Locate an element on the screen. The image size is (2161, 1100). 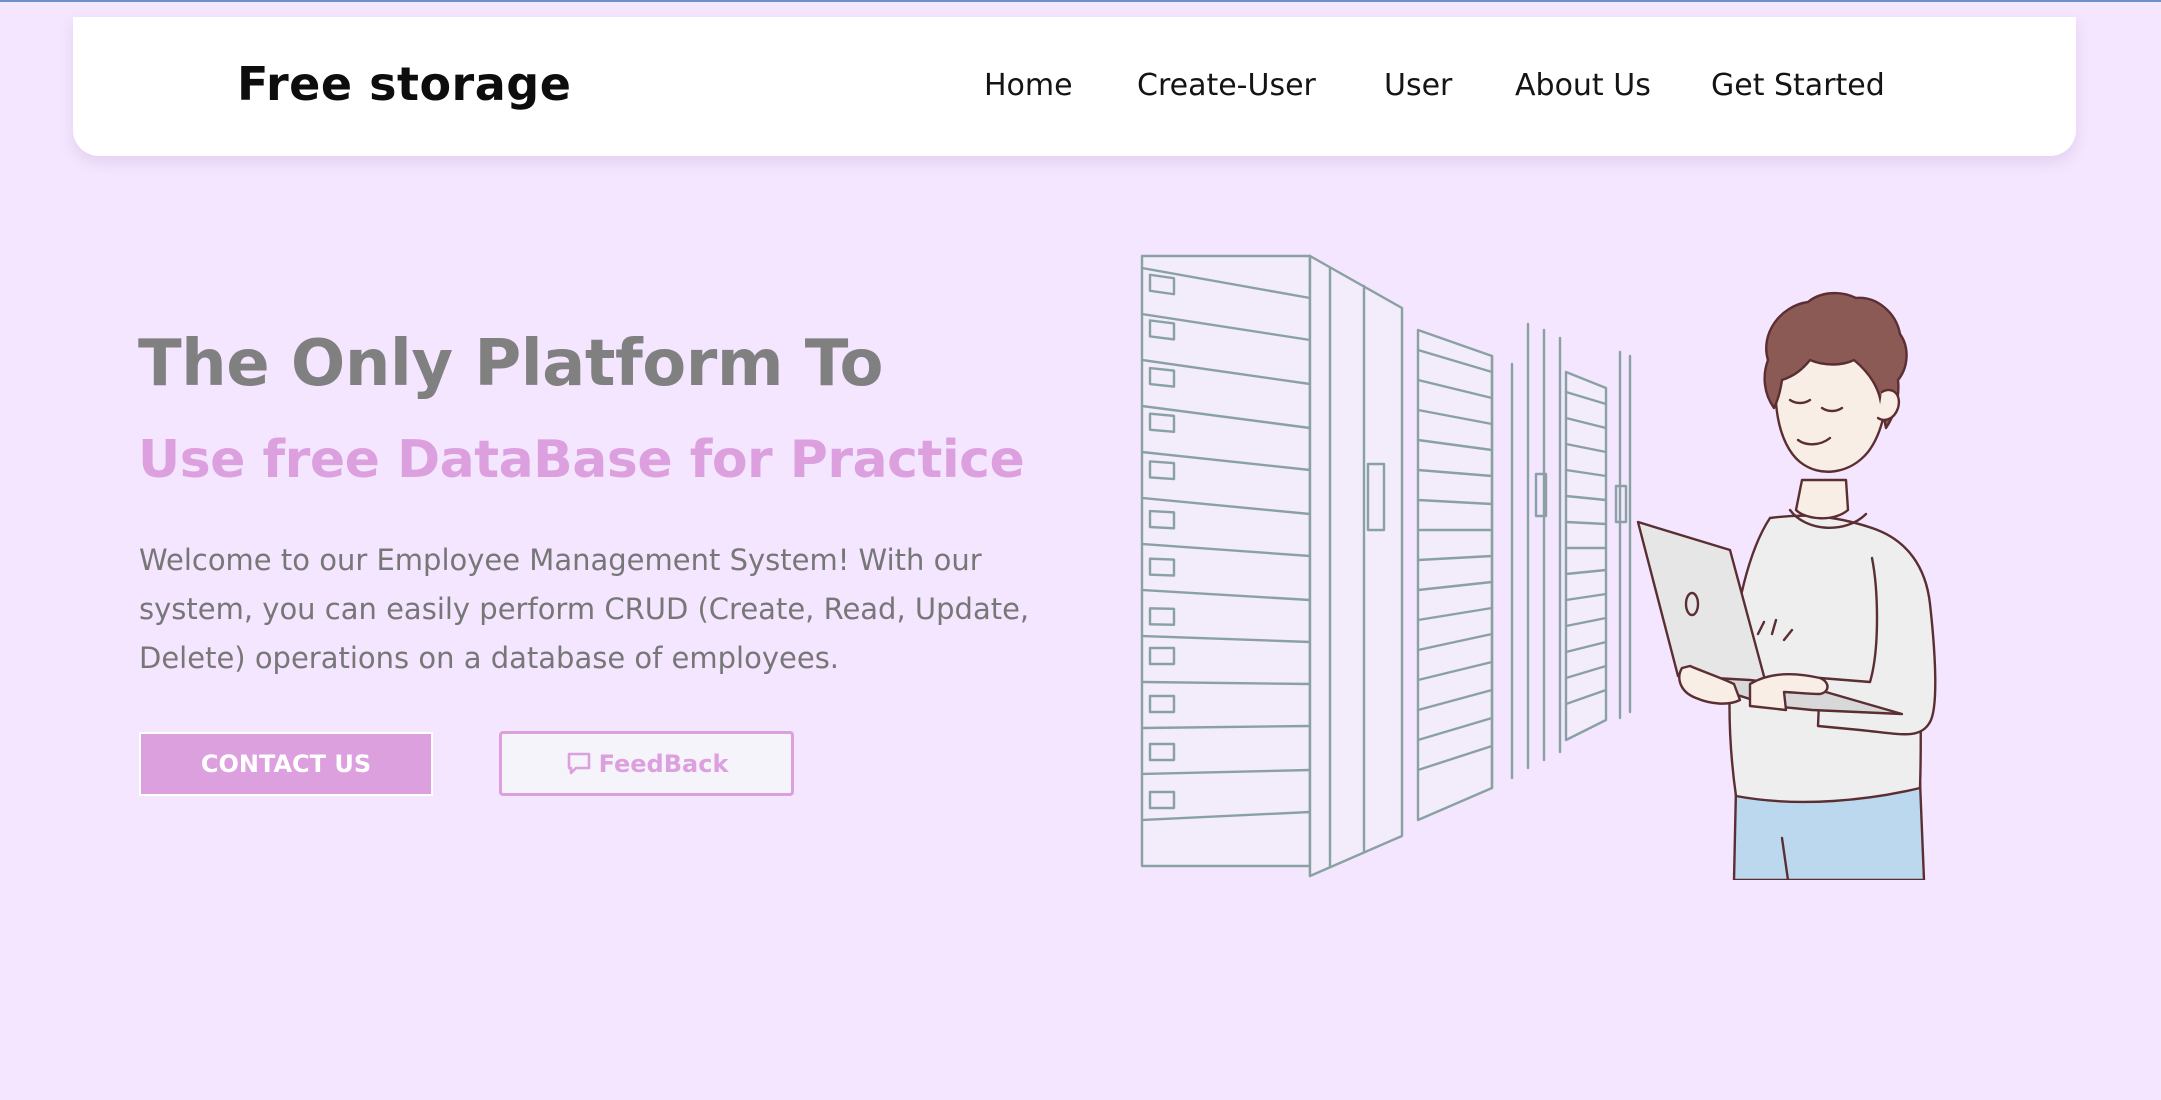
feedback-label: FeedBack is located at coordinates (663, 763).